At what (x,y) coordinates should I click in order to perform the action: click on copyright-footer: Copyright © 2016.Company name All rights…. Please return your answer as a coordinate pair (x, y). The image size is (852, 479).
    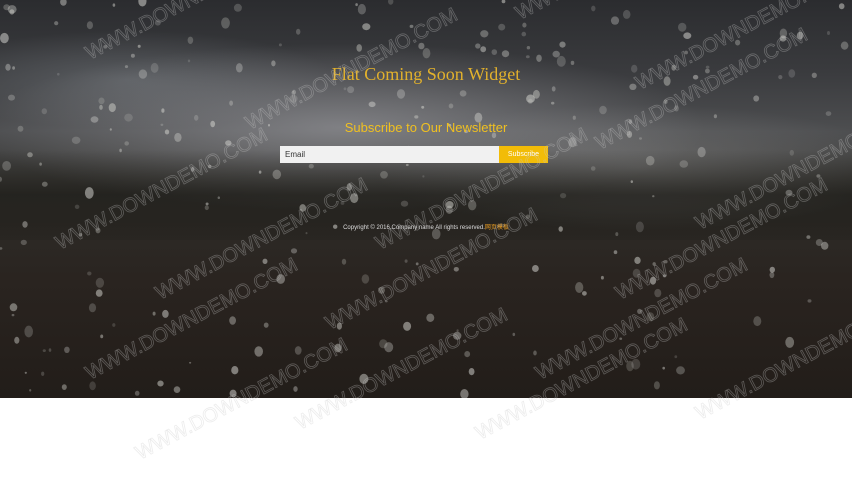
    Looking at the image, I should click on (426, 226).